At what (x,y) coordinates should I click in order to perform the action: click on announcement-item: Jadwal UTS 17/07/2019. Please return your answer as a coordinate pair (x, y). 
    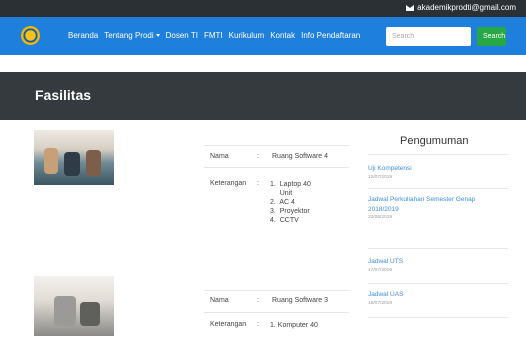
    Looking at the image, I should click on (438, 265).